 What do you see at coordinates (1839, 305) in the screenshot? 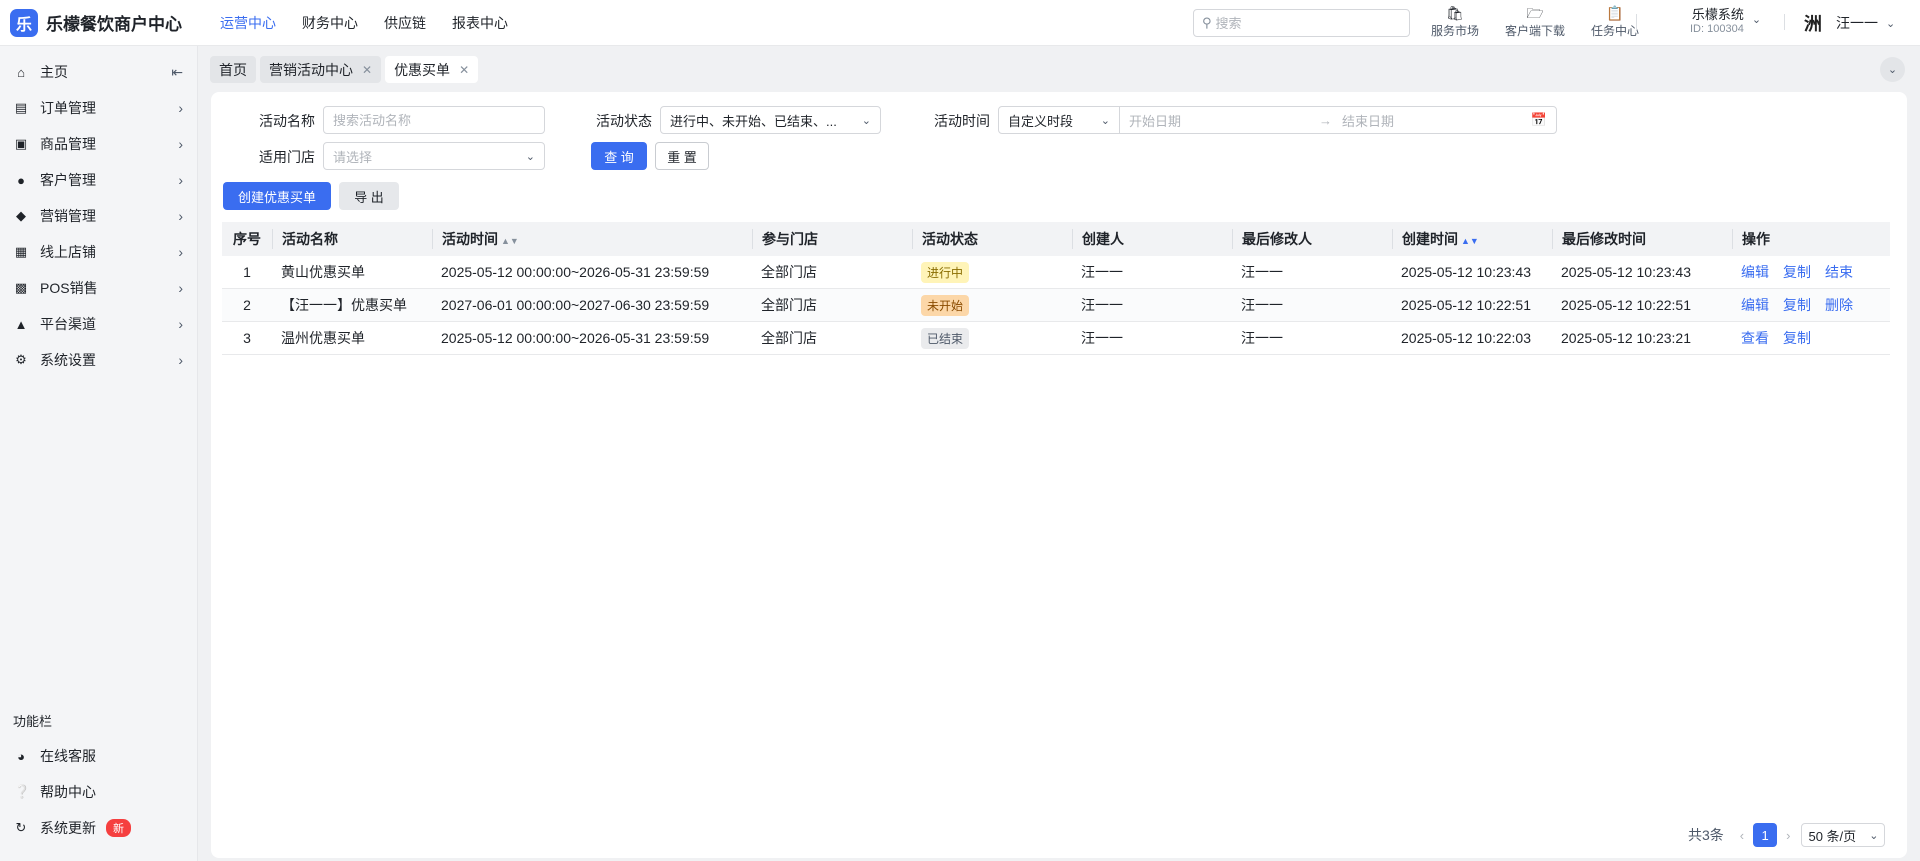
I see `delete-link: 删除` at bounding box center [1839, 305].